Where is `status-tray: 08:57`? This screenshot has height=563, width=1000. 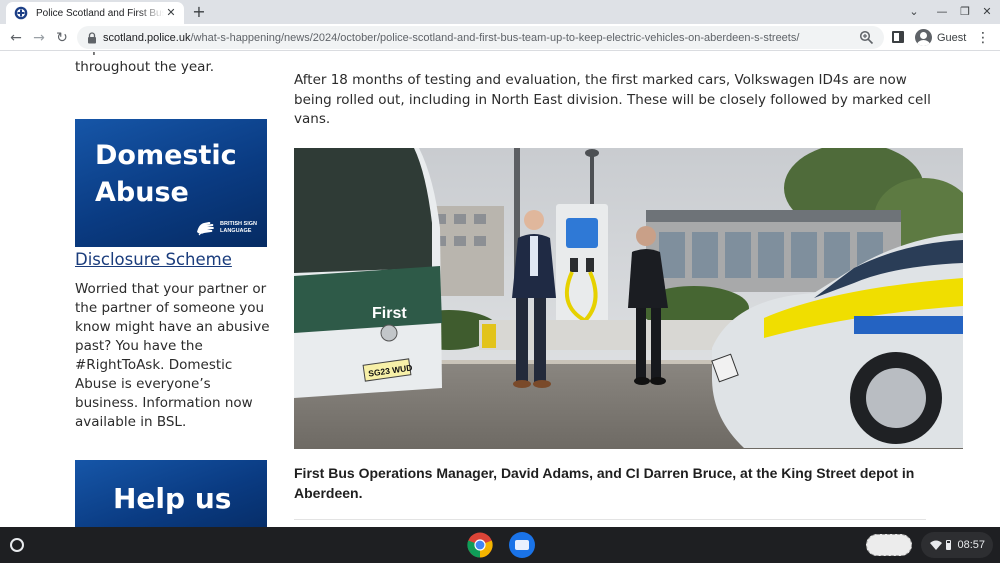 status-tray: 08:57 is located at coordinates (957, 545).